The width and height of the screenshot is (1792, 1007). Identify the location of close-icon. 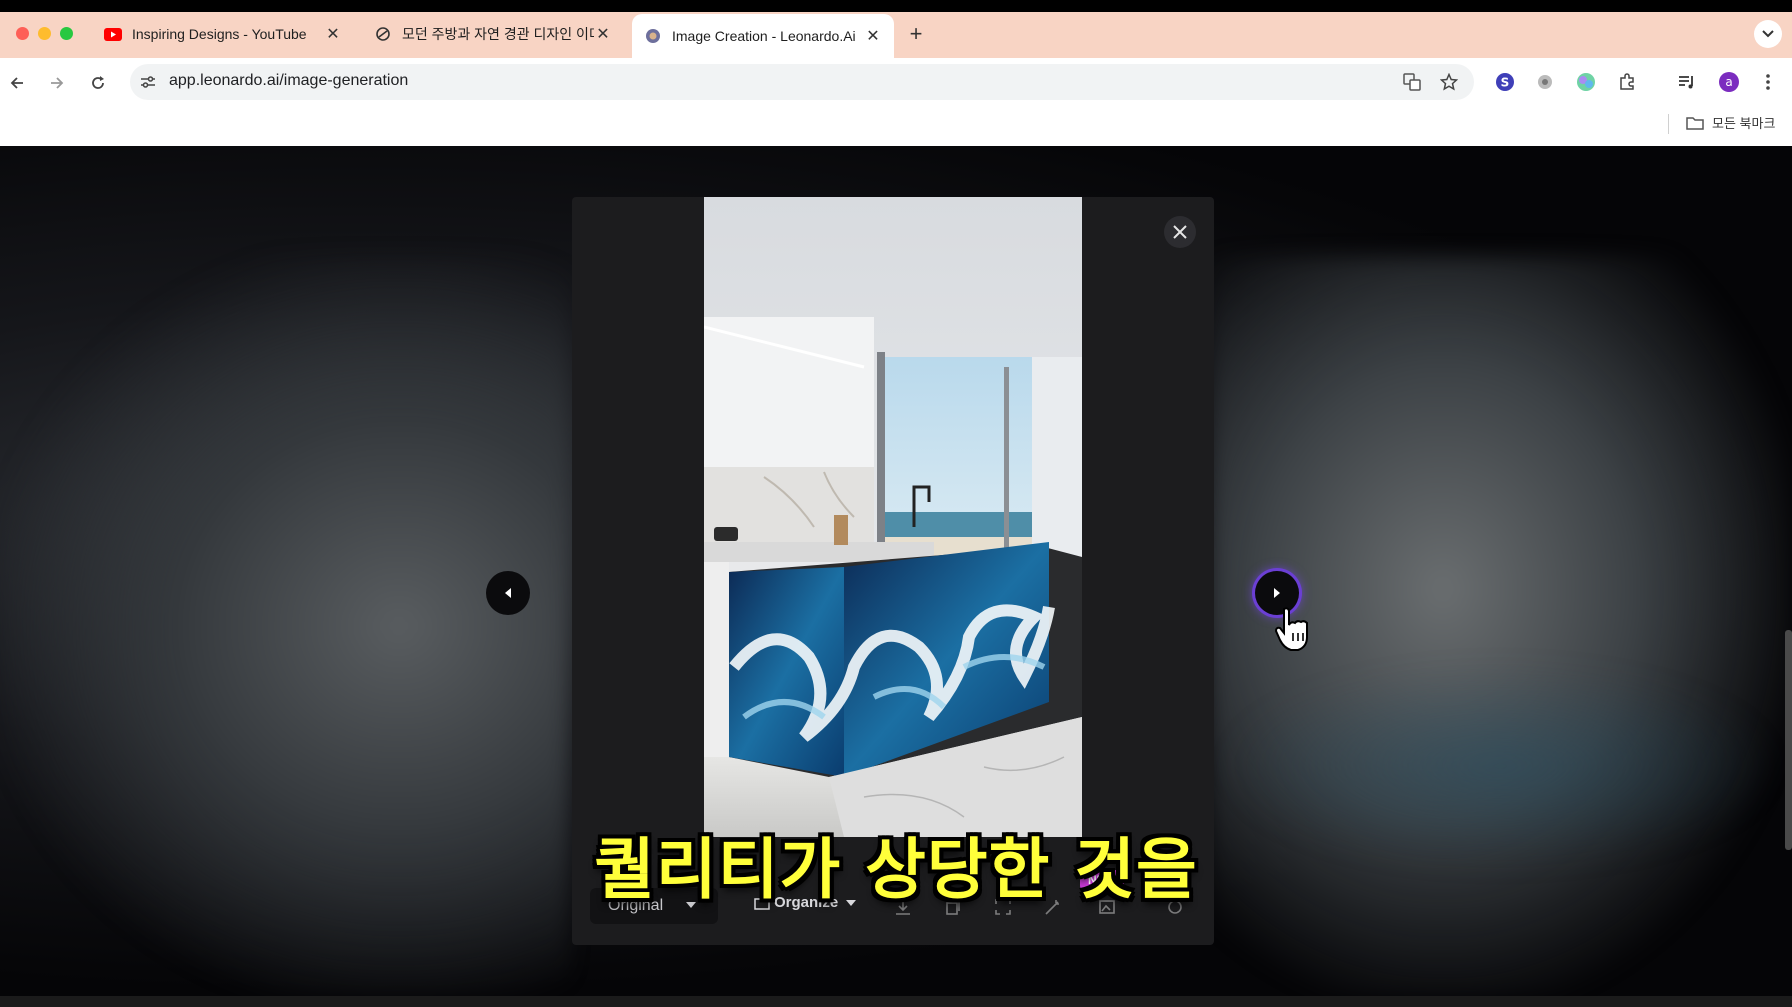
(1180, 232).